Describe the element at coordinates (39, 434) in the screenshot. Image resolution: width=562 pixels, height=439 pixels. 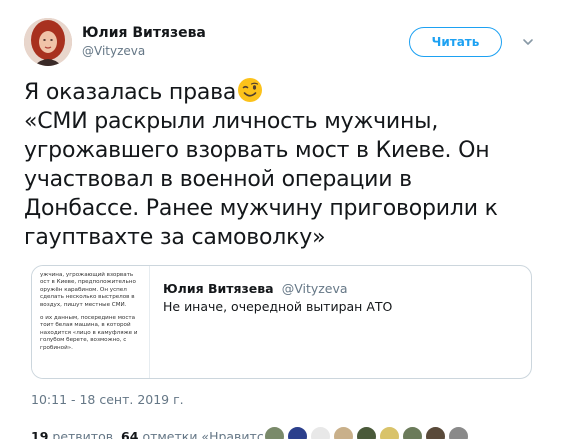
I see `retweets-count: 19` at that location.